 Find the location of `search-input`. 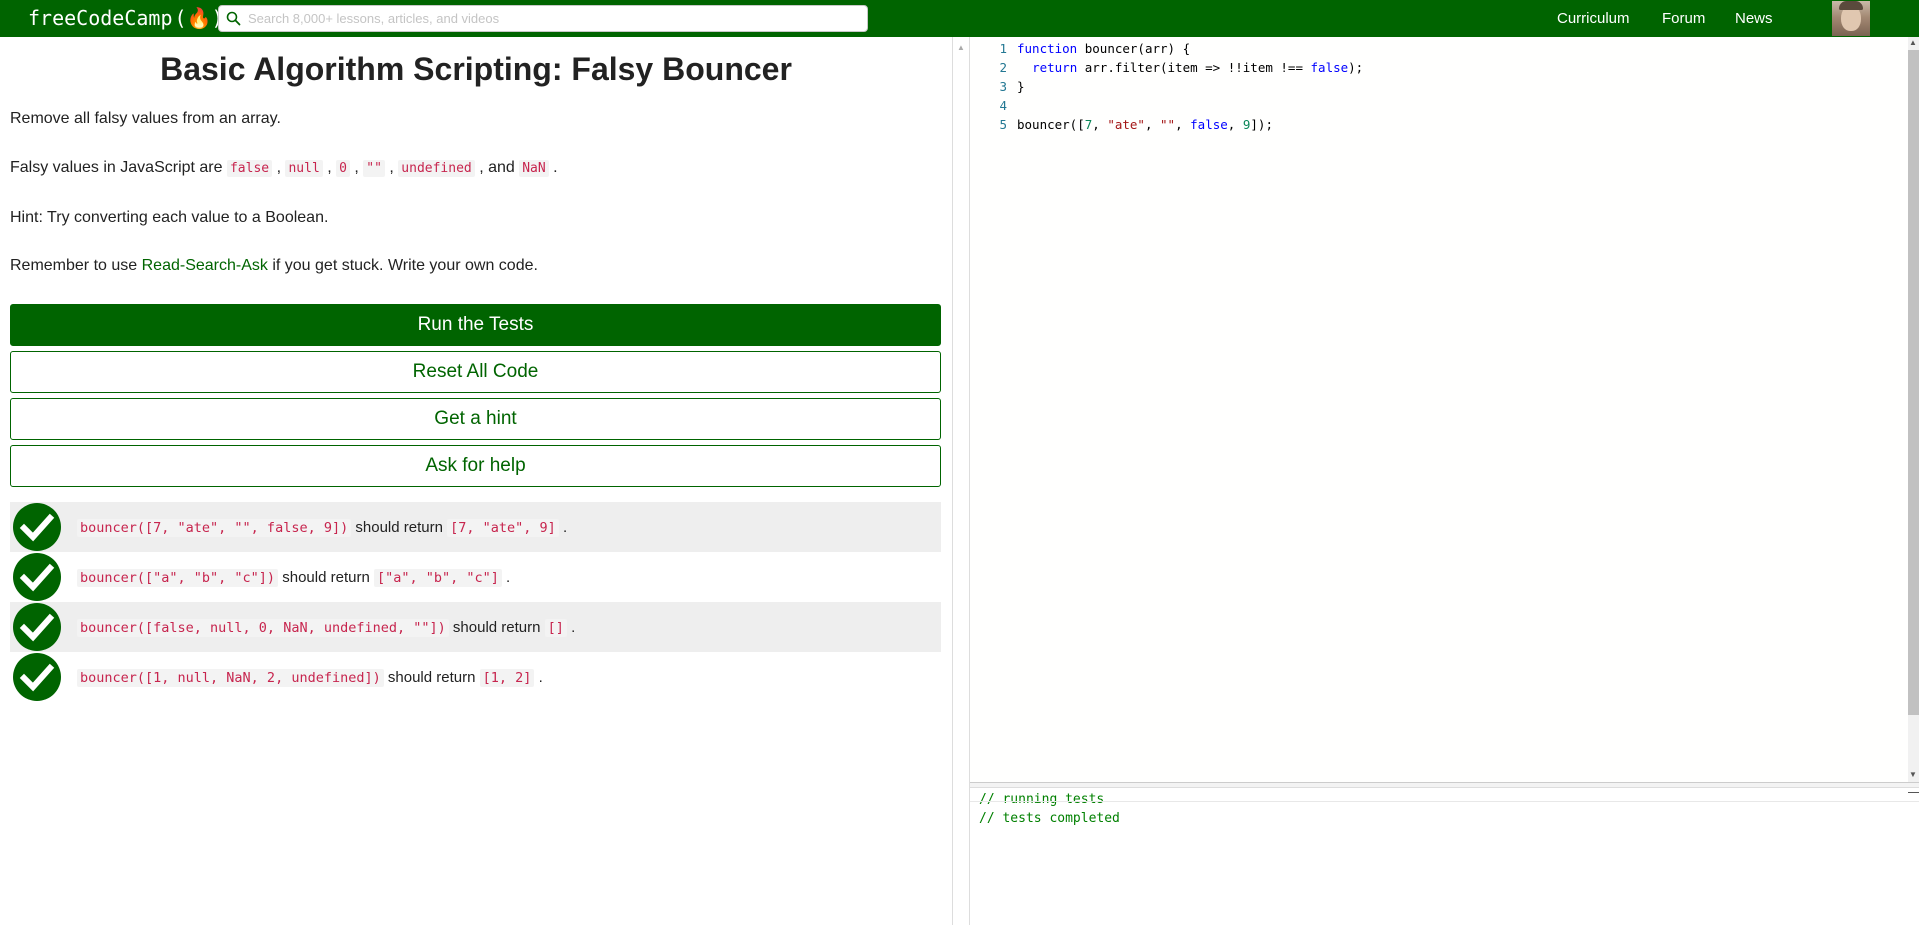

search-input is located at coordinates (556, 18).